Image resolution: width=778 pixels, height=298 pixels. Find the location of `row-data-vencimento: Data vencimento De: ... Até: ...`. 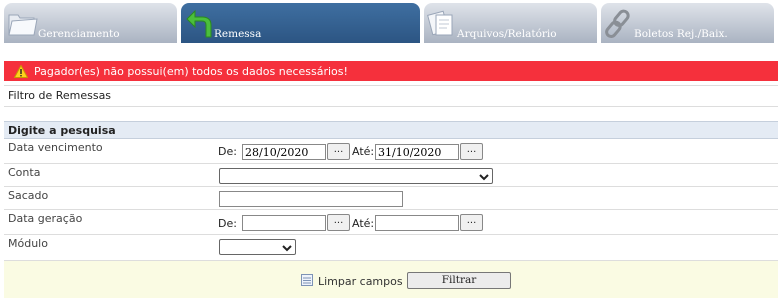

row-data-vencimento: Data vencimento De: ... Até: ... is located at coordinates (391, 151).